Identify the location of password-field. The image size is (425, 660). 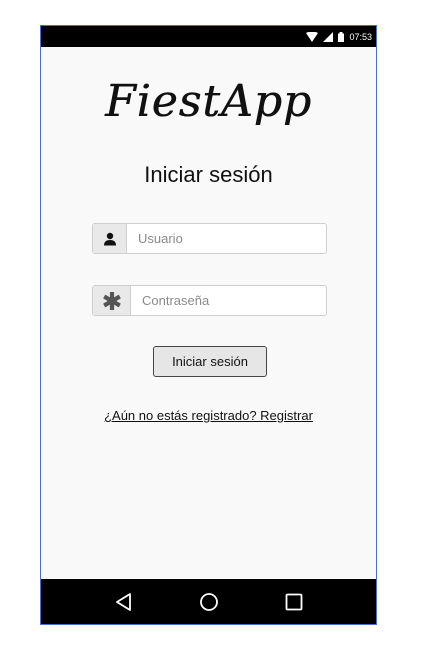
(209, 300).